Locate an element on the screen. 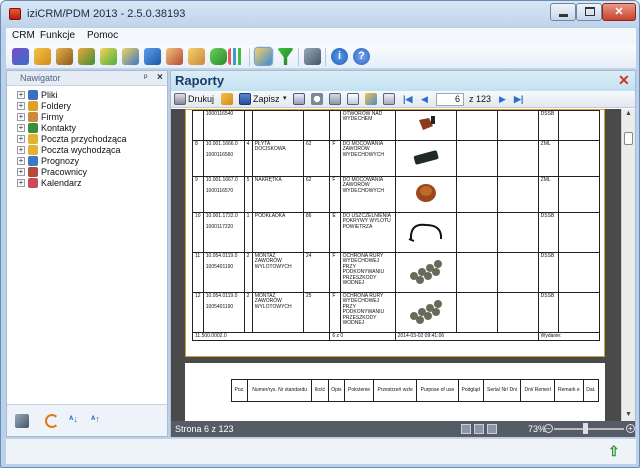 The height and width of the screenshot is (468, 640). report-close-icon: ✕ is located at coordinates (624, 80).